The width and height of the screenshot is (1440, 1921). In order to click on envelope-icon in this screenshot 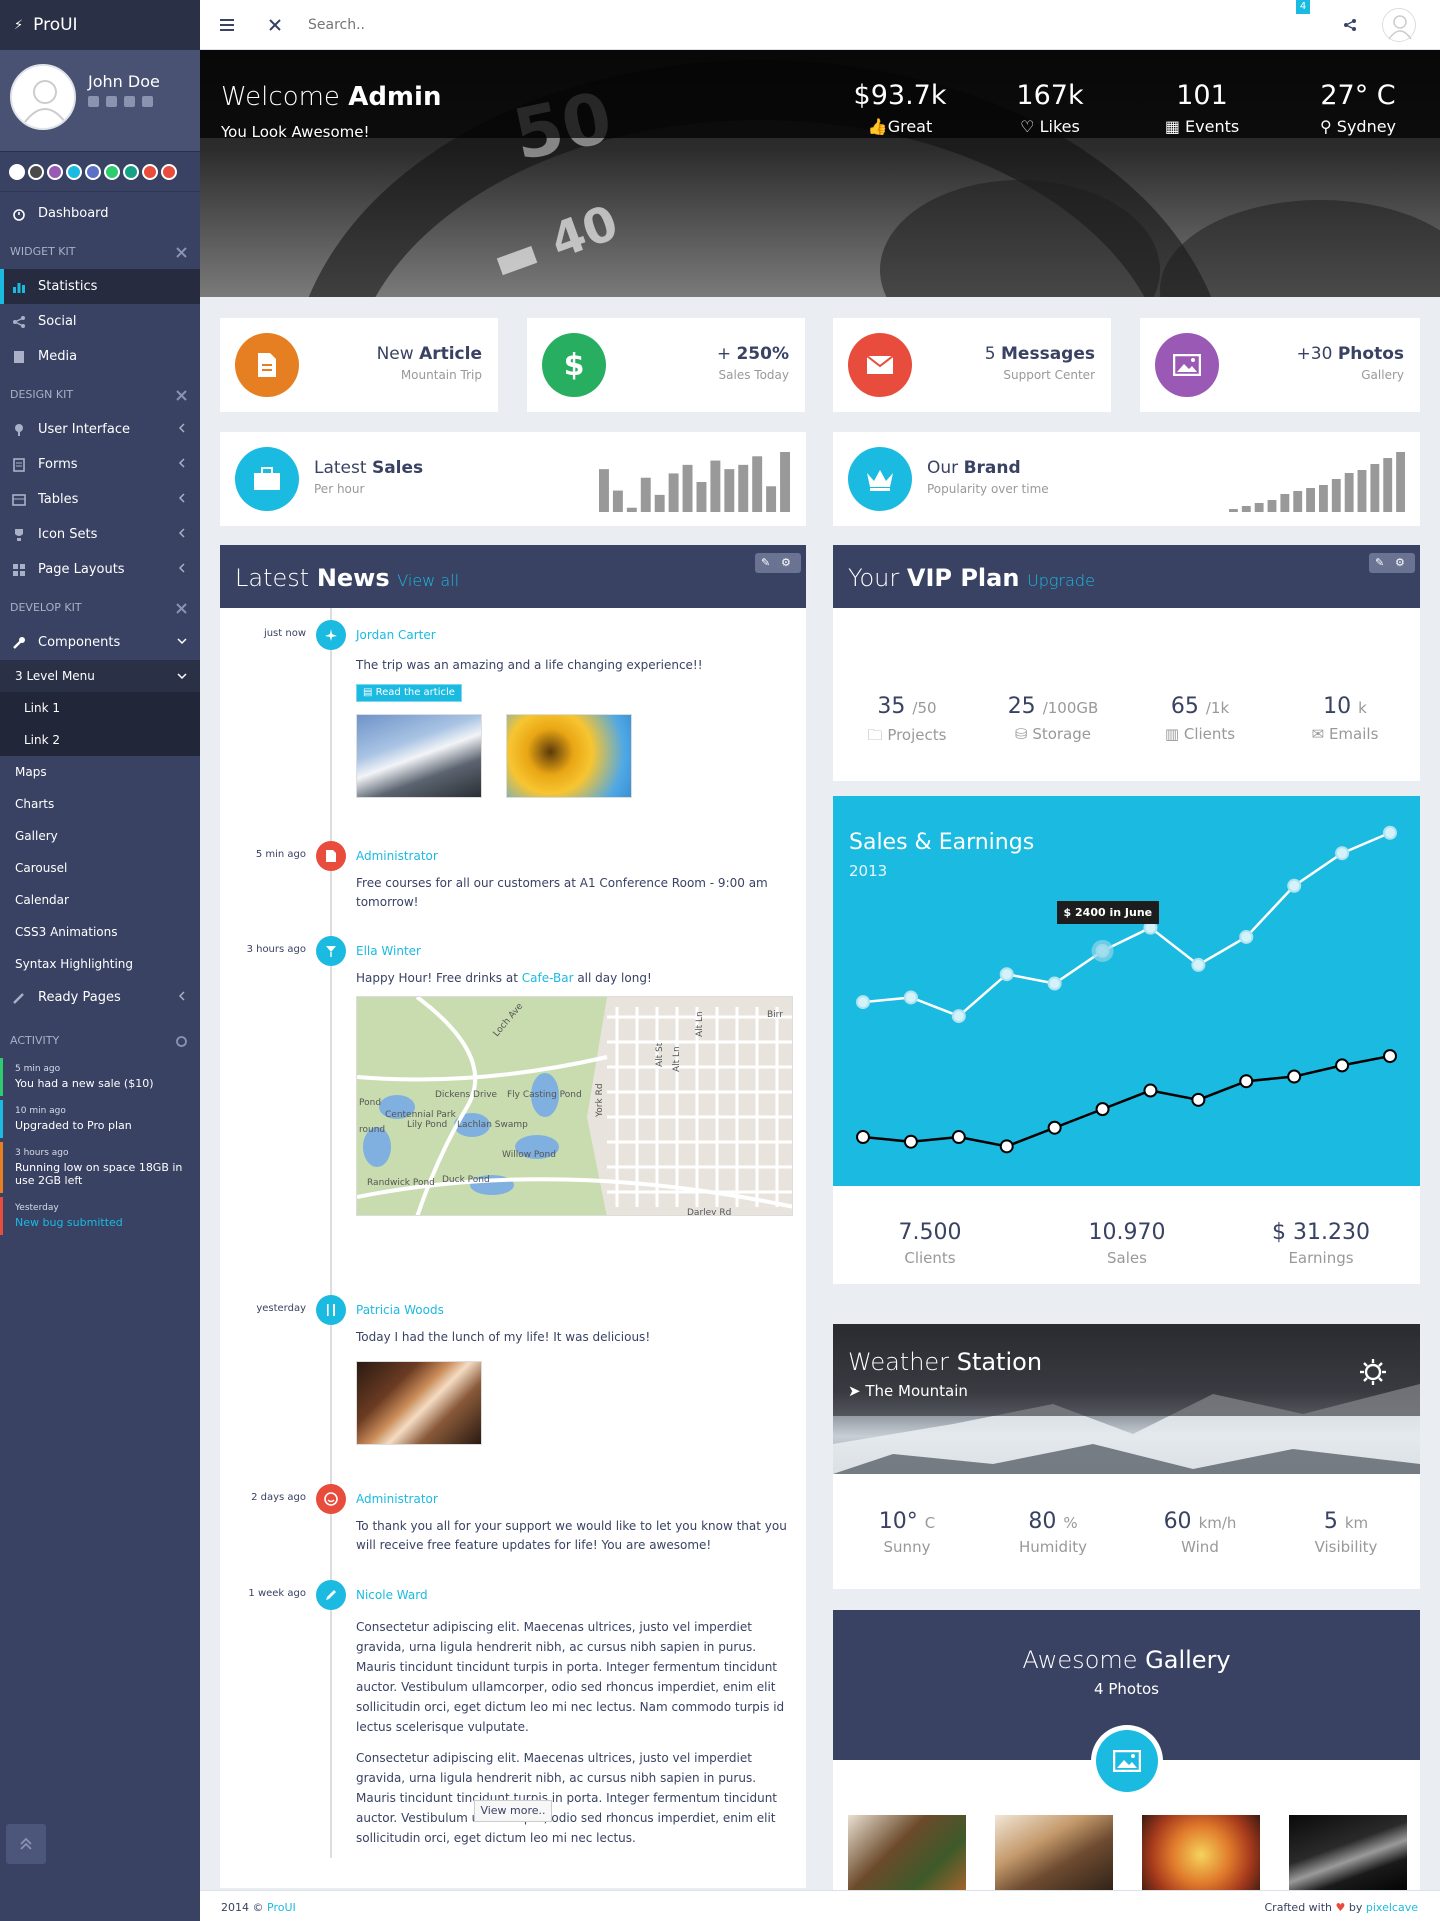, I will do `click(111, 101)`.